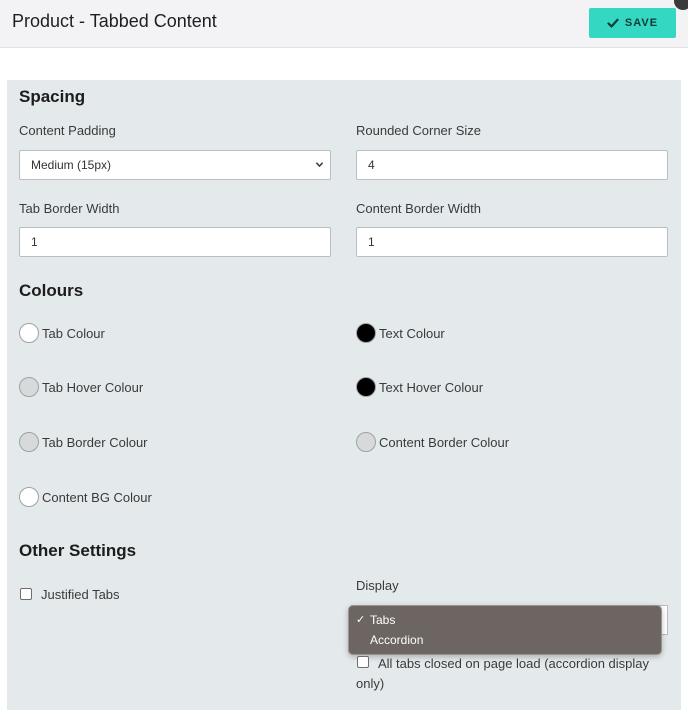  What do you see at coordinates (69, 208) in the screenshot?
I see `tab-border-width-label: Tab Border Width` at bounding box center [69, 208].